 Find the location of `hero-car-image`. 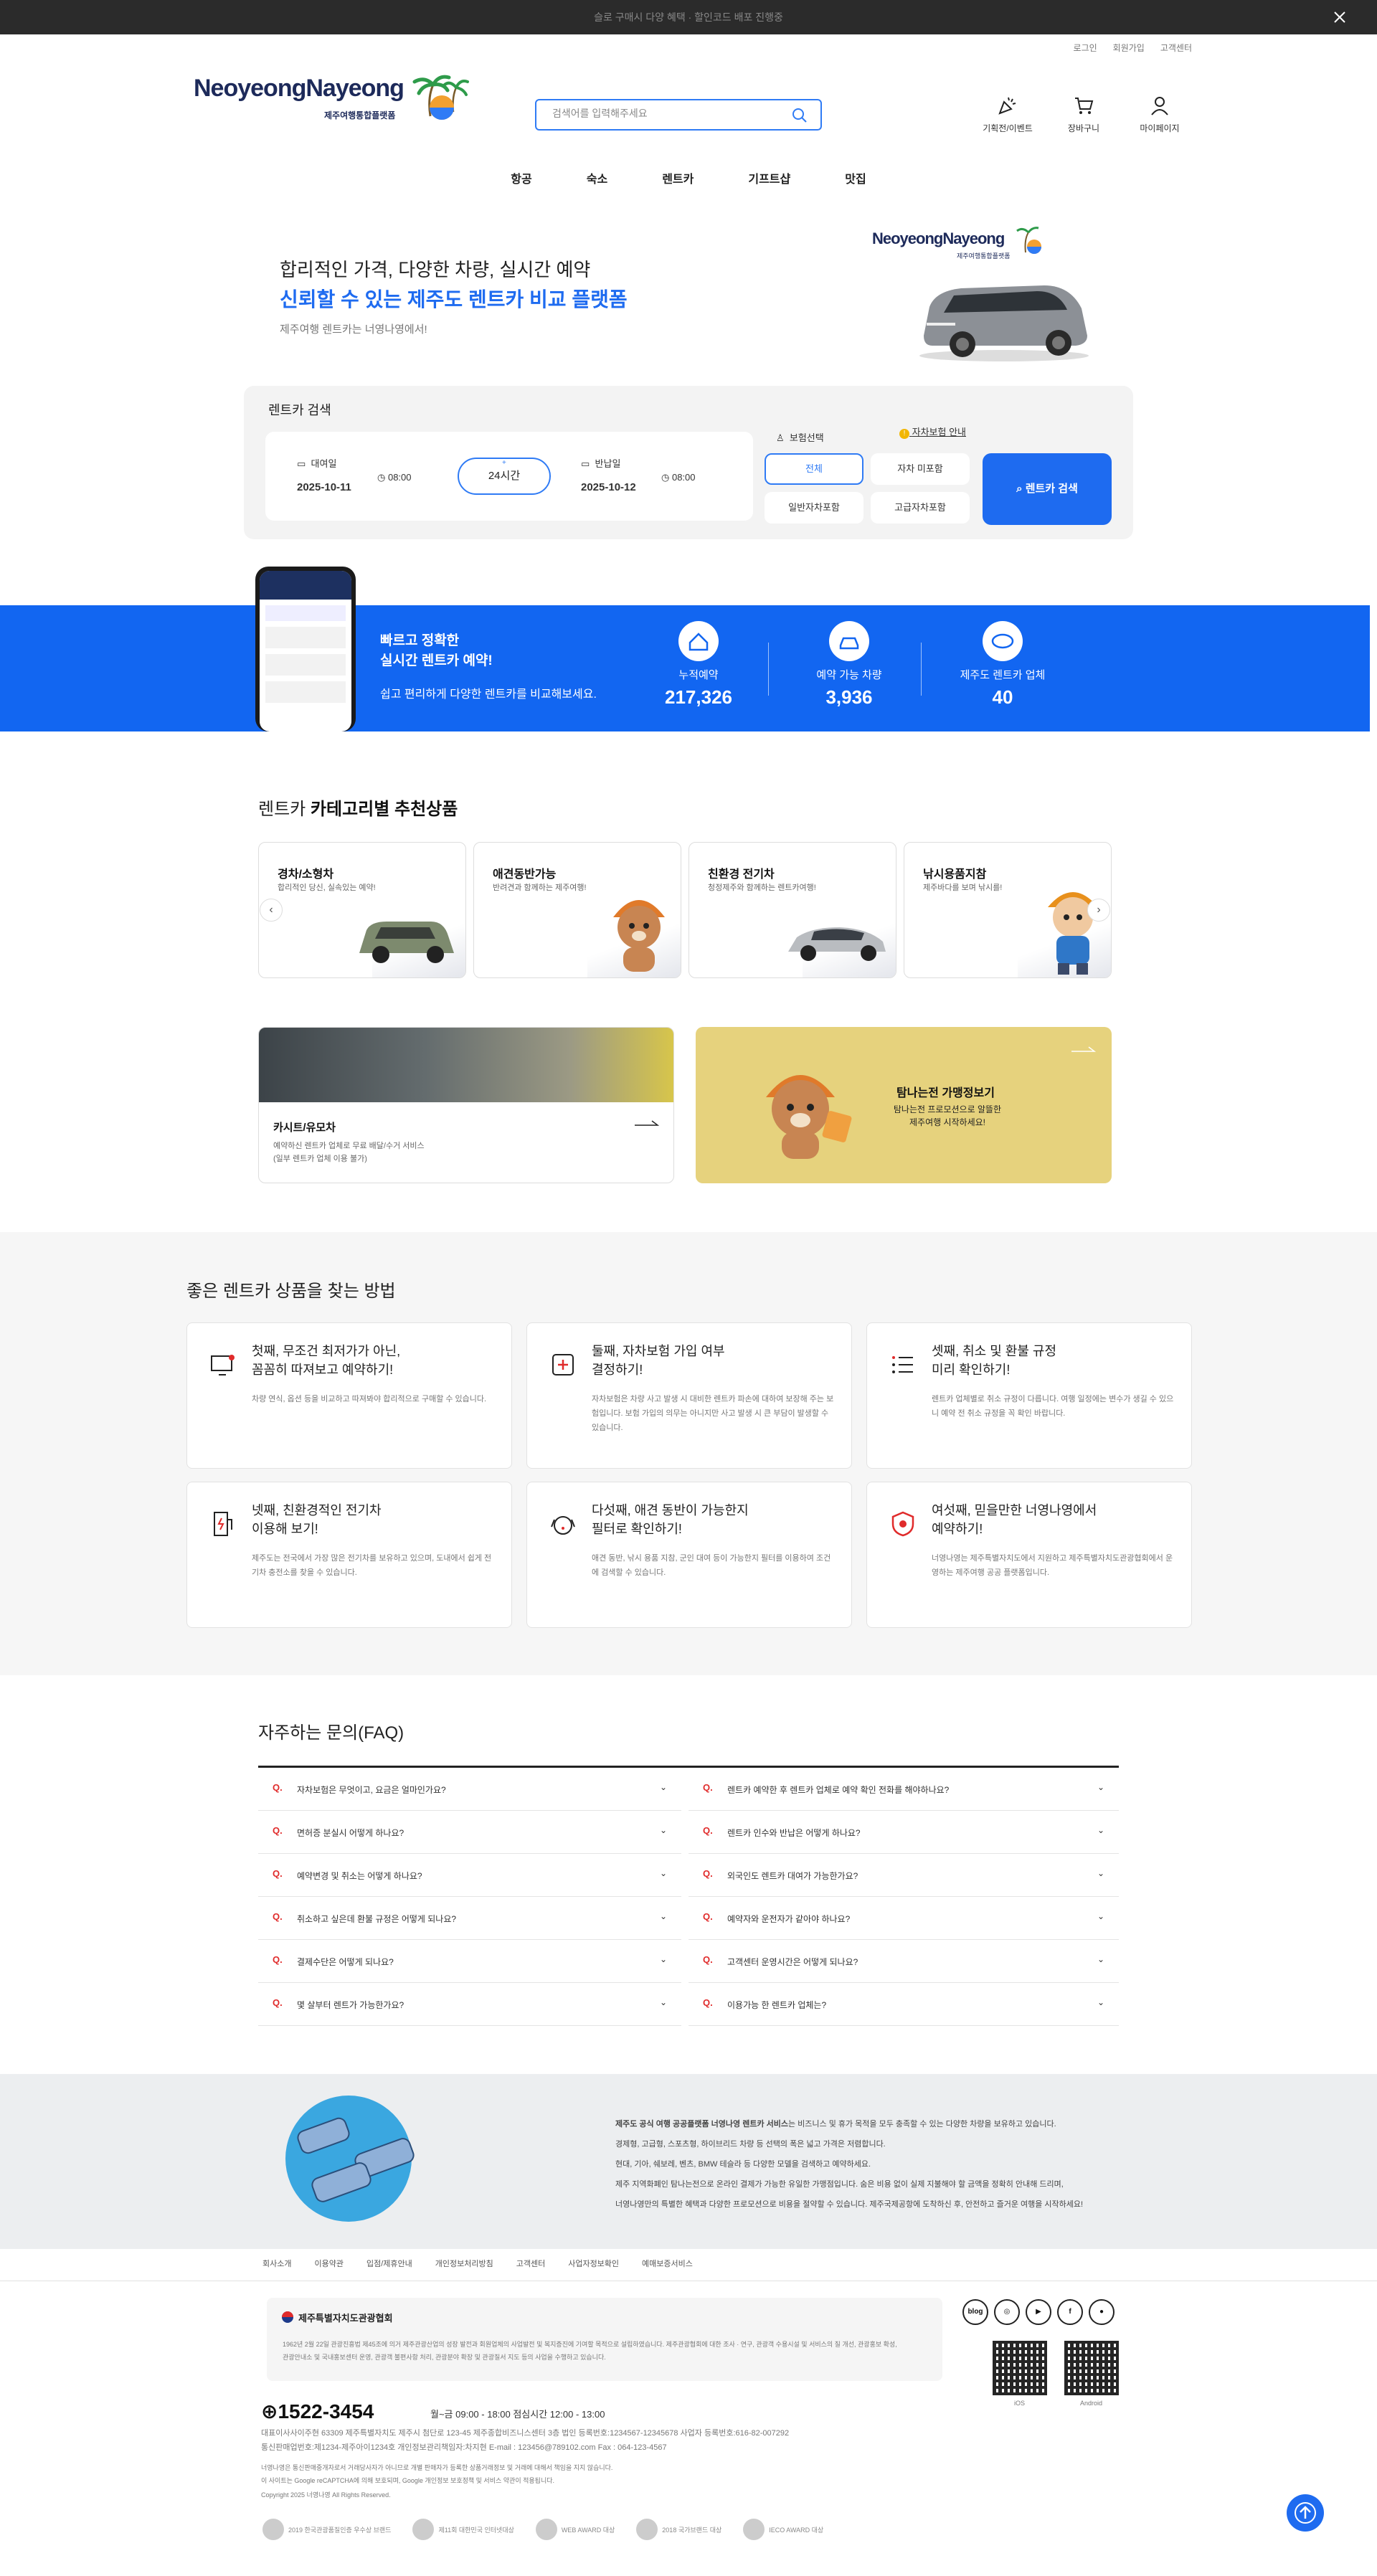

hero-car-image is located at coordinates (1004, 323).